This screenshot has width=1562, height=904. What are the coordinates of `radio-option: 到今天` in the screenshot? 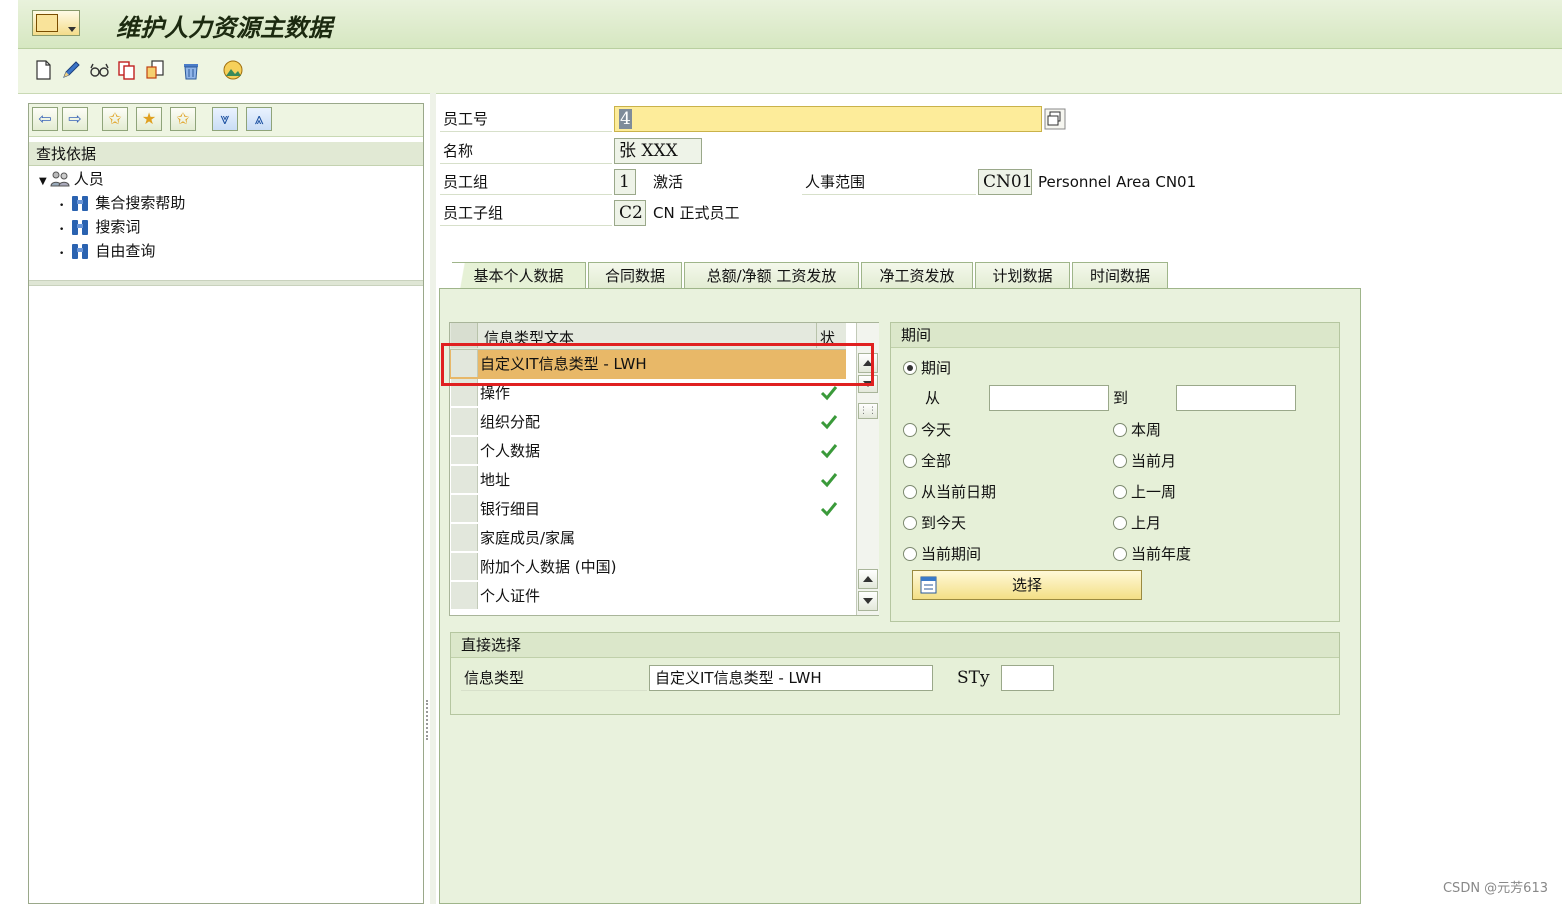 It's located at (934, 523).